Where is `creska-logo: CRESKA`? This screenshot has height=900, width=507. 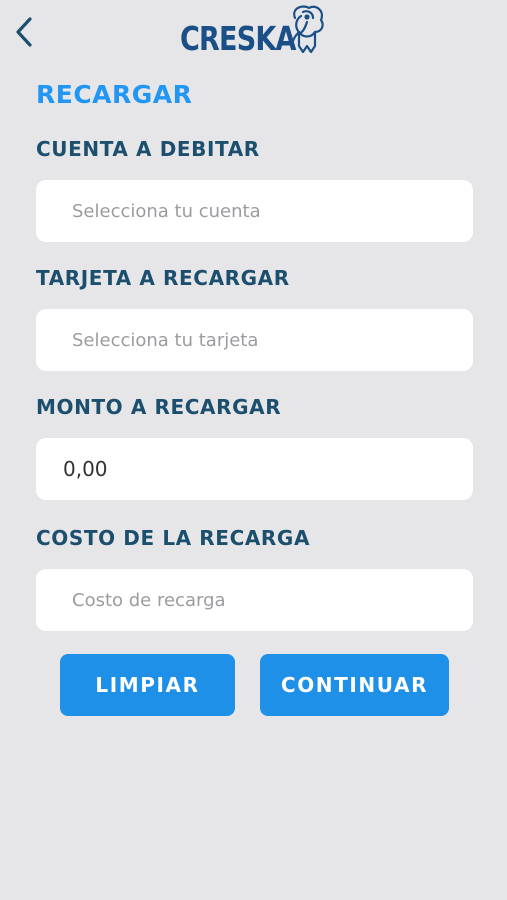 creska-logo: CRESKA is located at coordinates (252, 30).